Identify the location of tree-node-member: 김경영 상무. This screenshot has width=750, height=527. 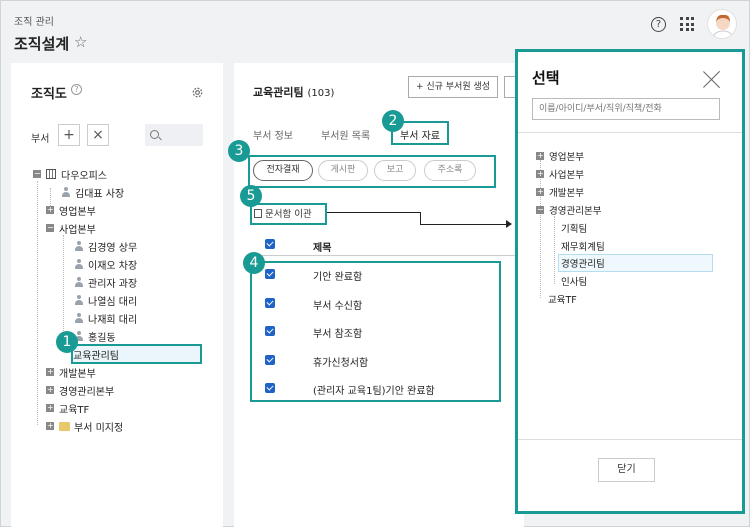
(105, 246).